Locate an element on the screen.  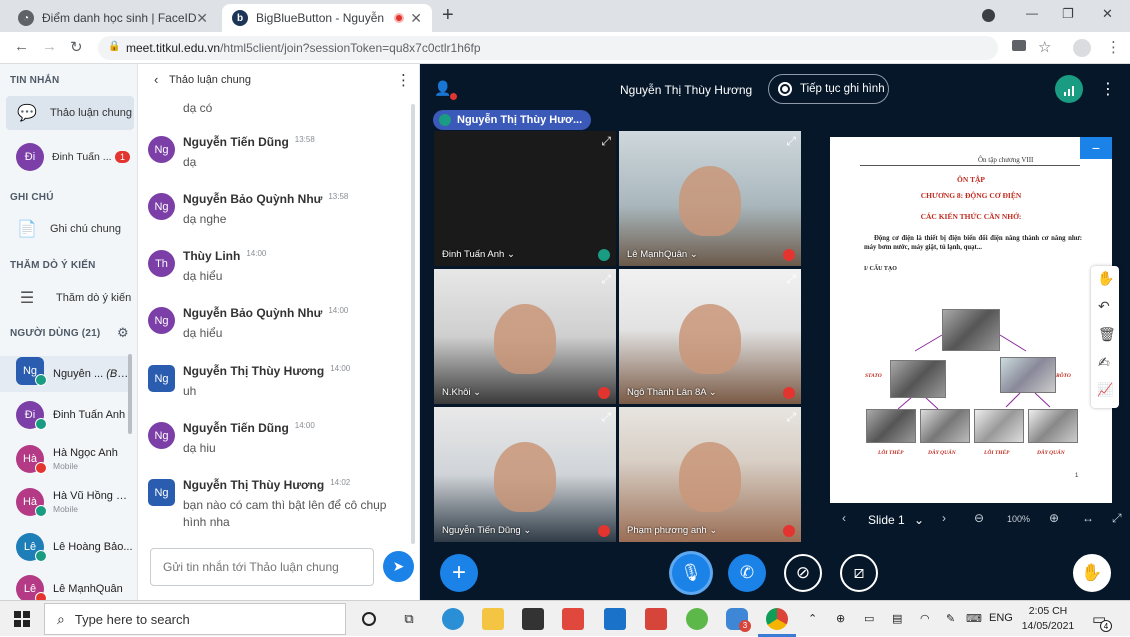
profile-menu-icon is located at coordinates (988, 15).